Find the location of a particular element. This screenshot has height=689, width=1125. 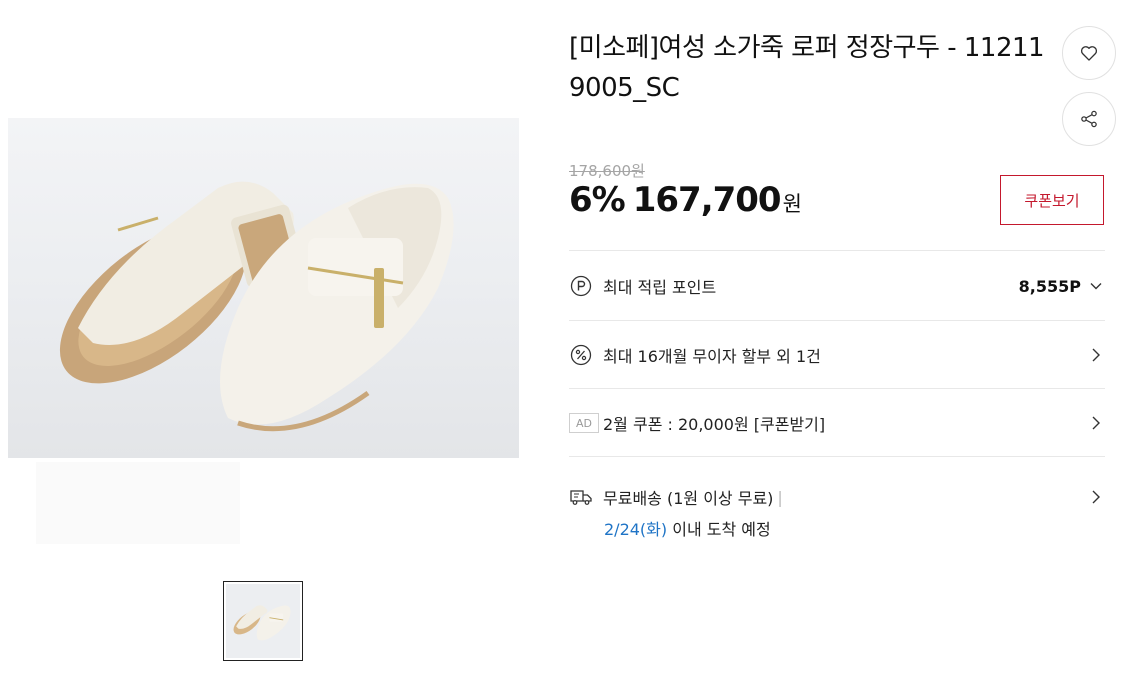

points-value: 8,555P is located at coordinates (1049, 286).